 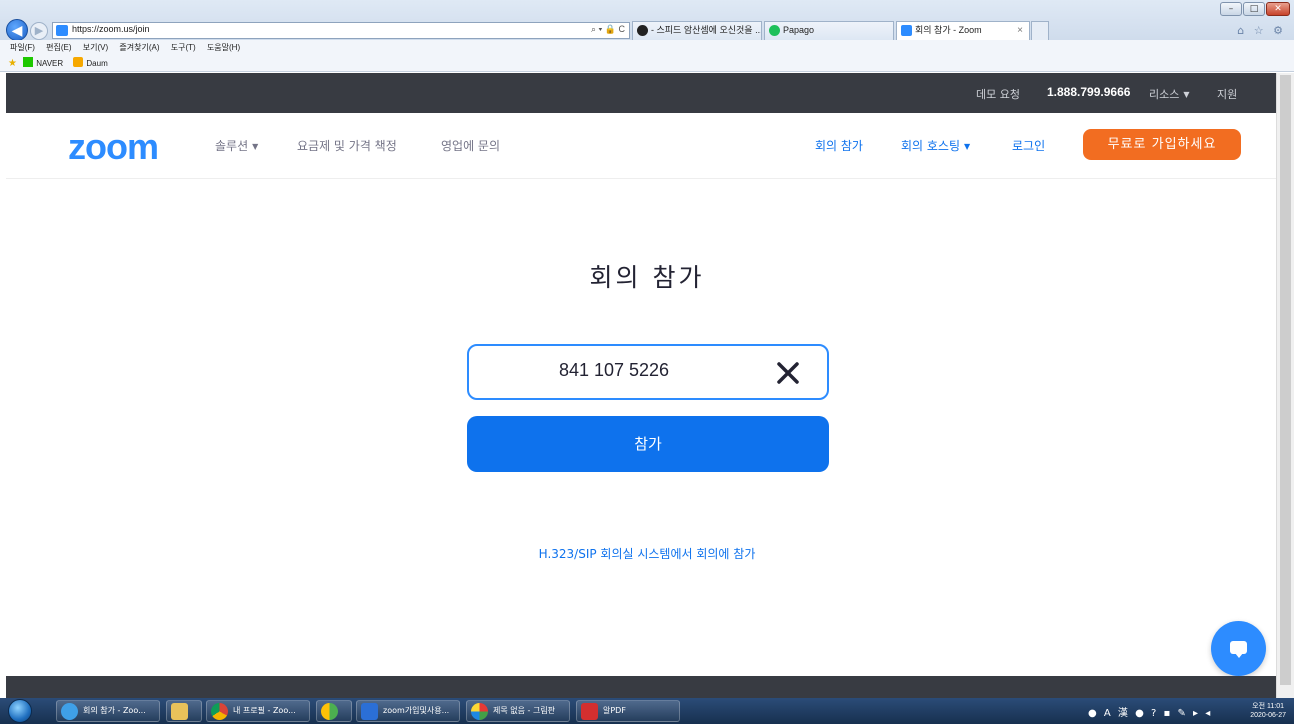 I want to click on menu-view: 보기(V), so click(x=95, y=47).